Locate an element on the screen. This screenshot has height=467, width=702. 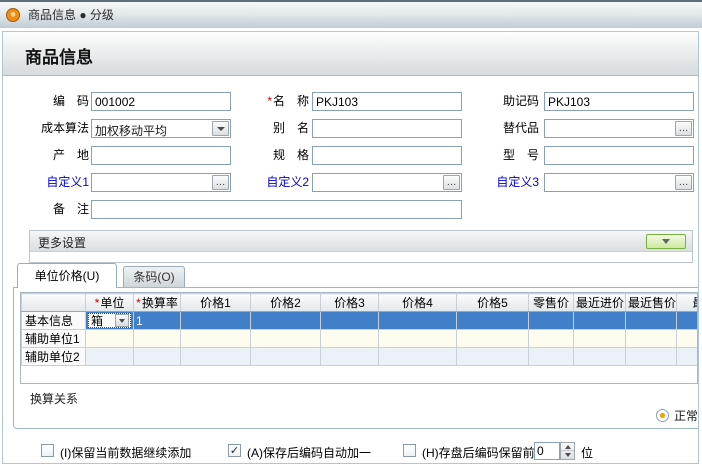
keep-prefix-checkbox is located at coordinates (409, 450).